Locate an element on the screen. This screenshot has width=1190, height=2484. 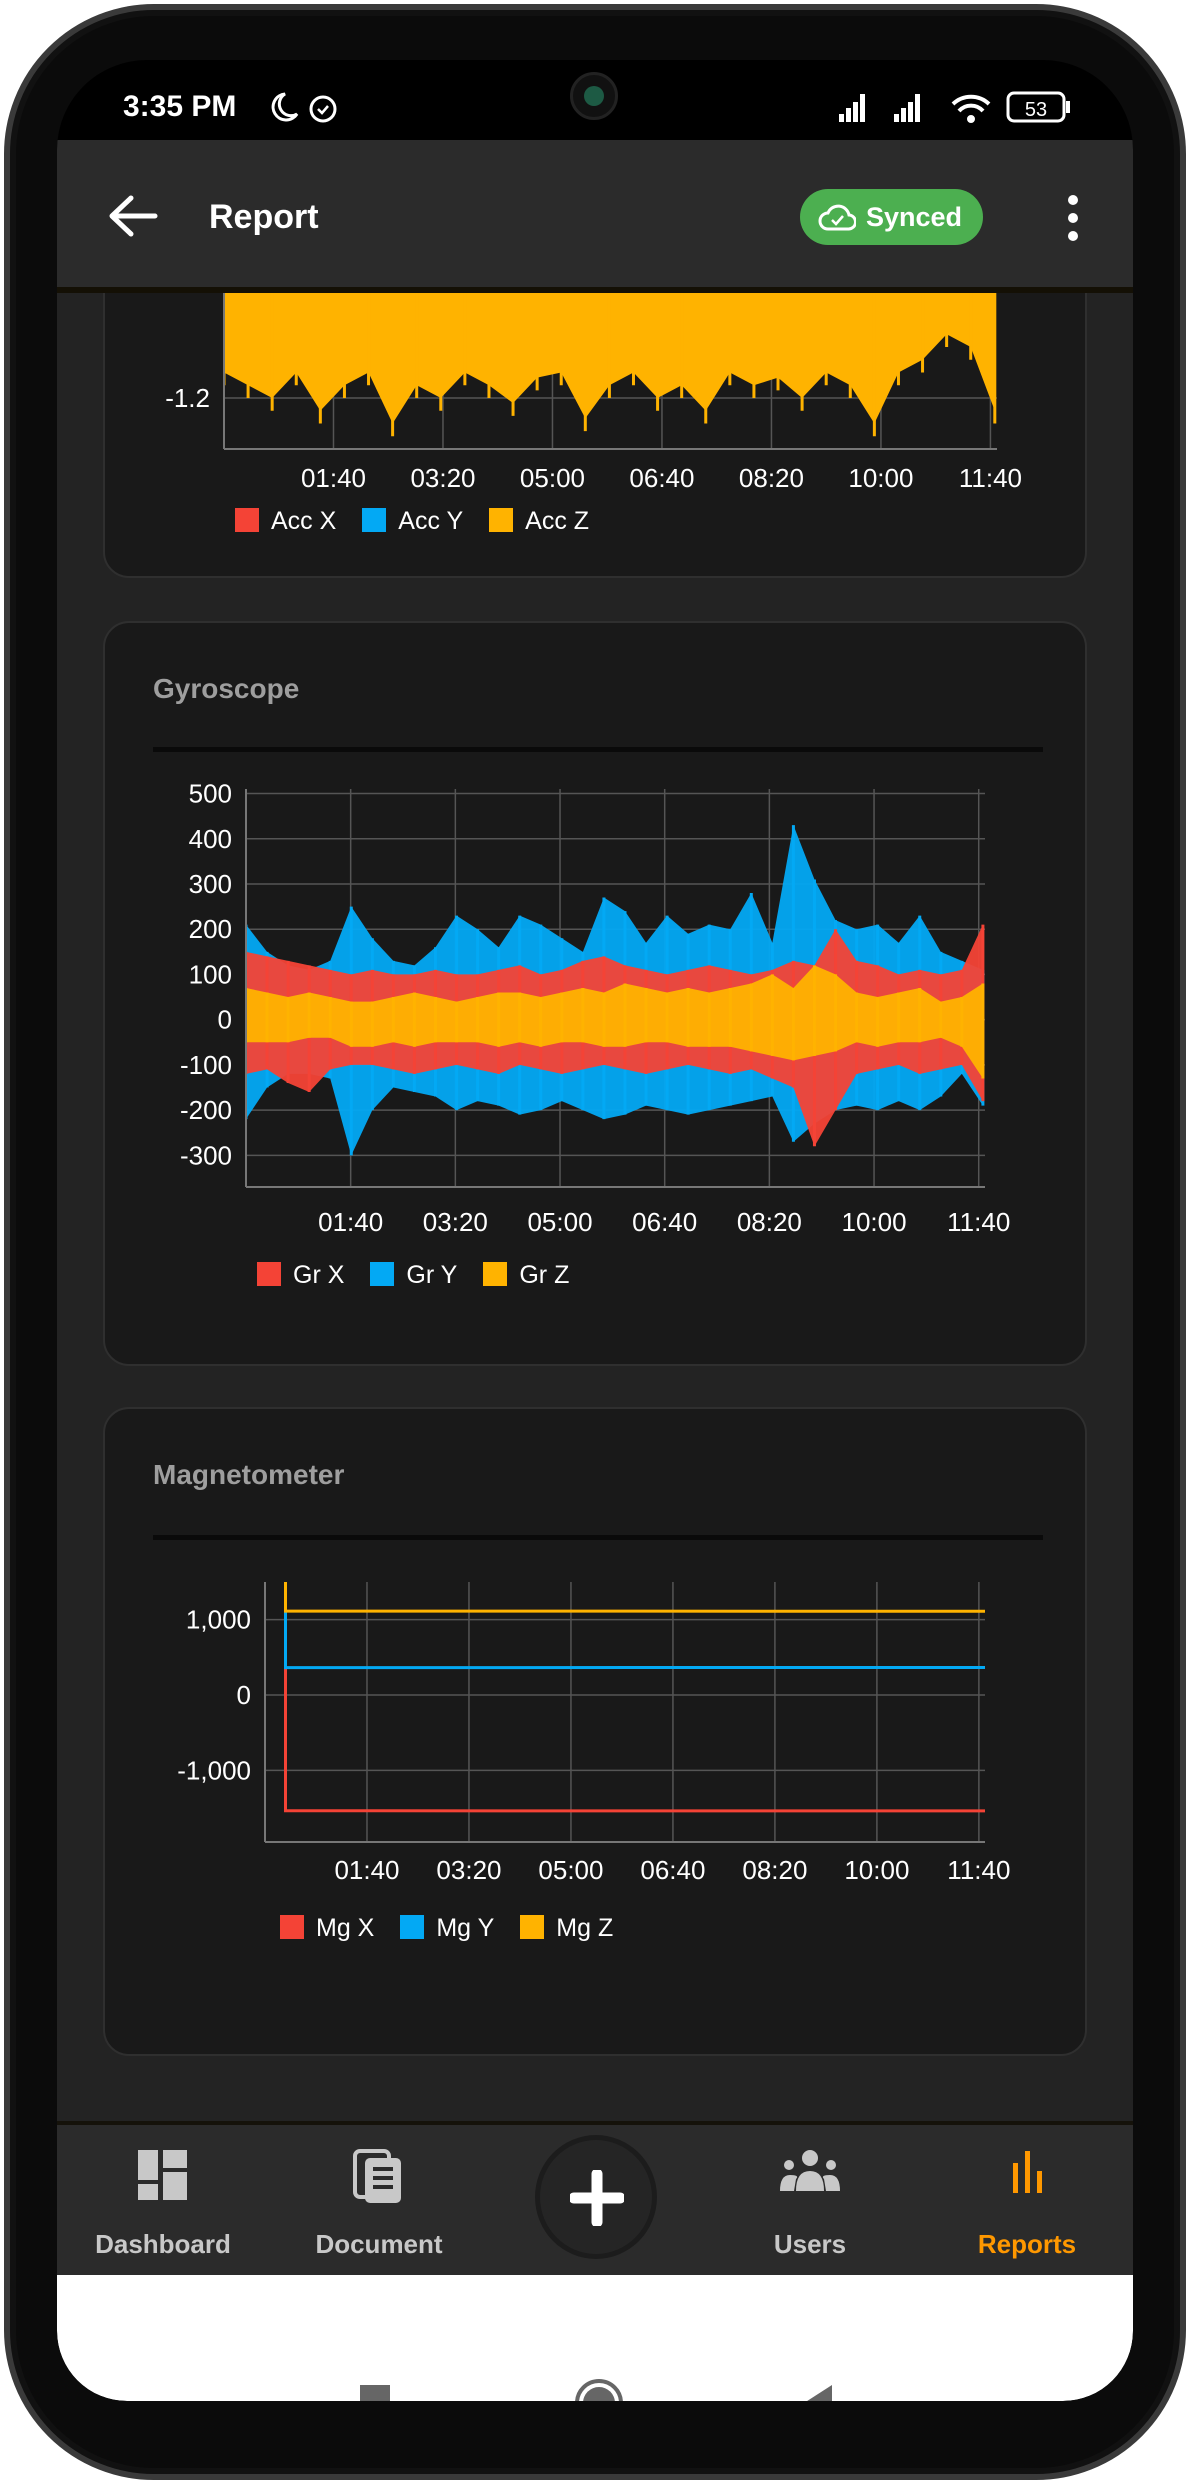
legend-item-gr-z: Gr Z is located at coordinates (526, 1275).